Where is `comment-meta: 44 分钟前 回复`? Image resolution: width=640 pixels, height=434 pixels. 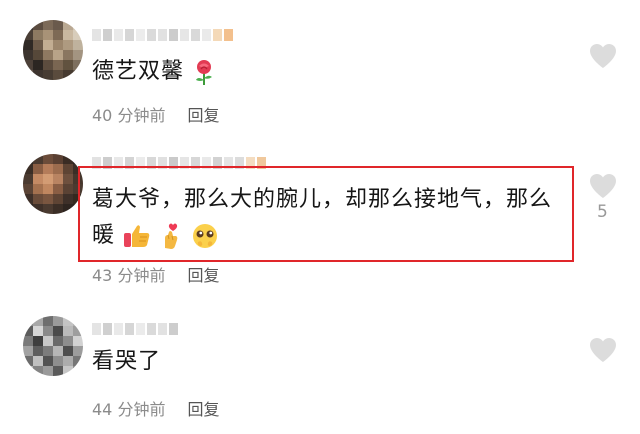
comment-meta: 44 分钟前 回复 is located at coordinates (155, 408).